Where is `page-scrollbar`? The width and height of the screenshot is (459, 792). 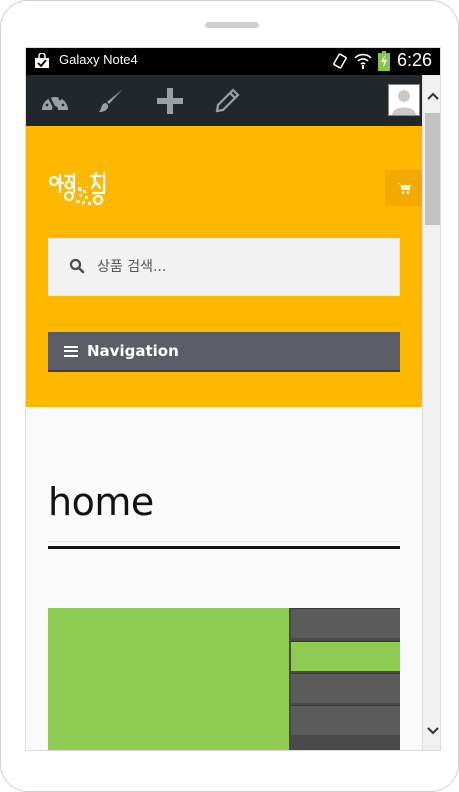
page-scrollbar is located at coordinates (431, 412).